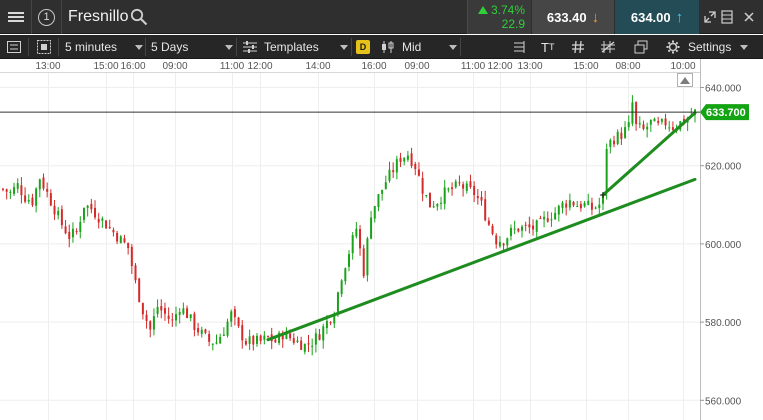  Describe the element at coordinates (573, 17) in the screenshot. I see `sell-price-button: 633.40 ↓` at that location.